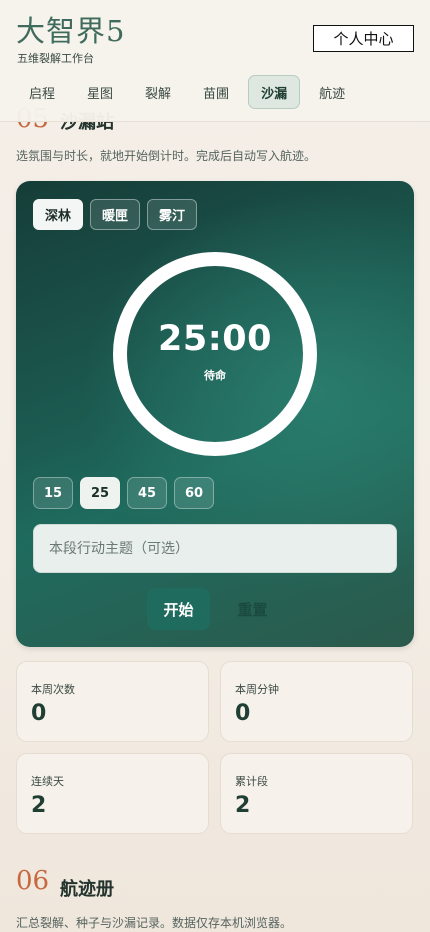  I want to click on timer-status: 待命, so click(215, 375).